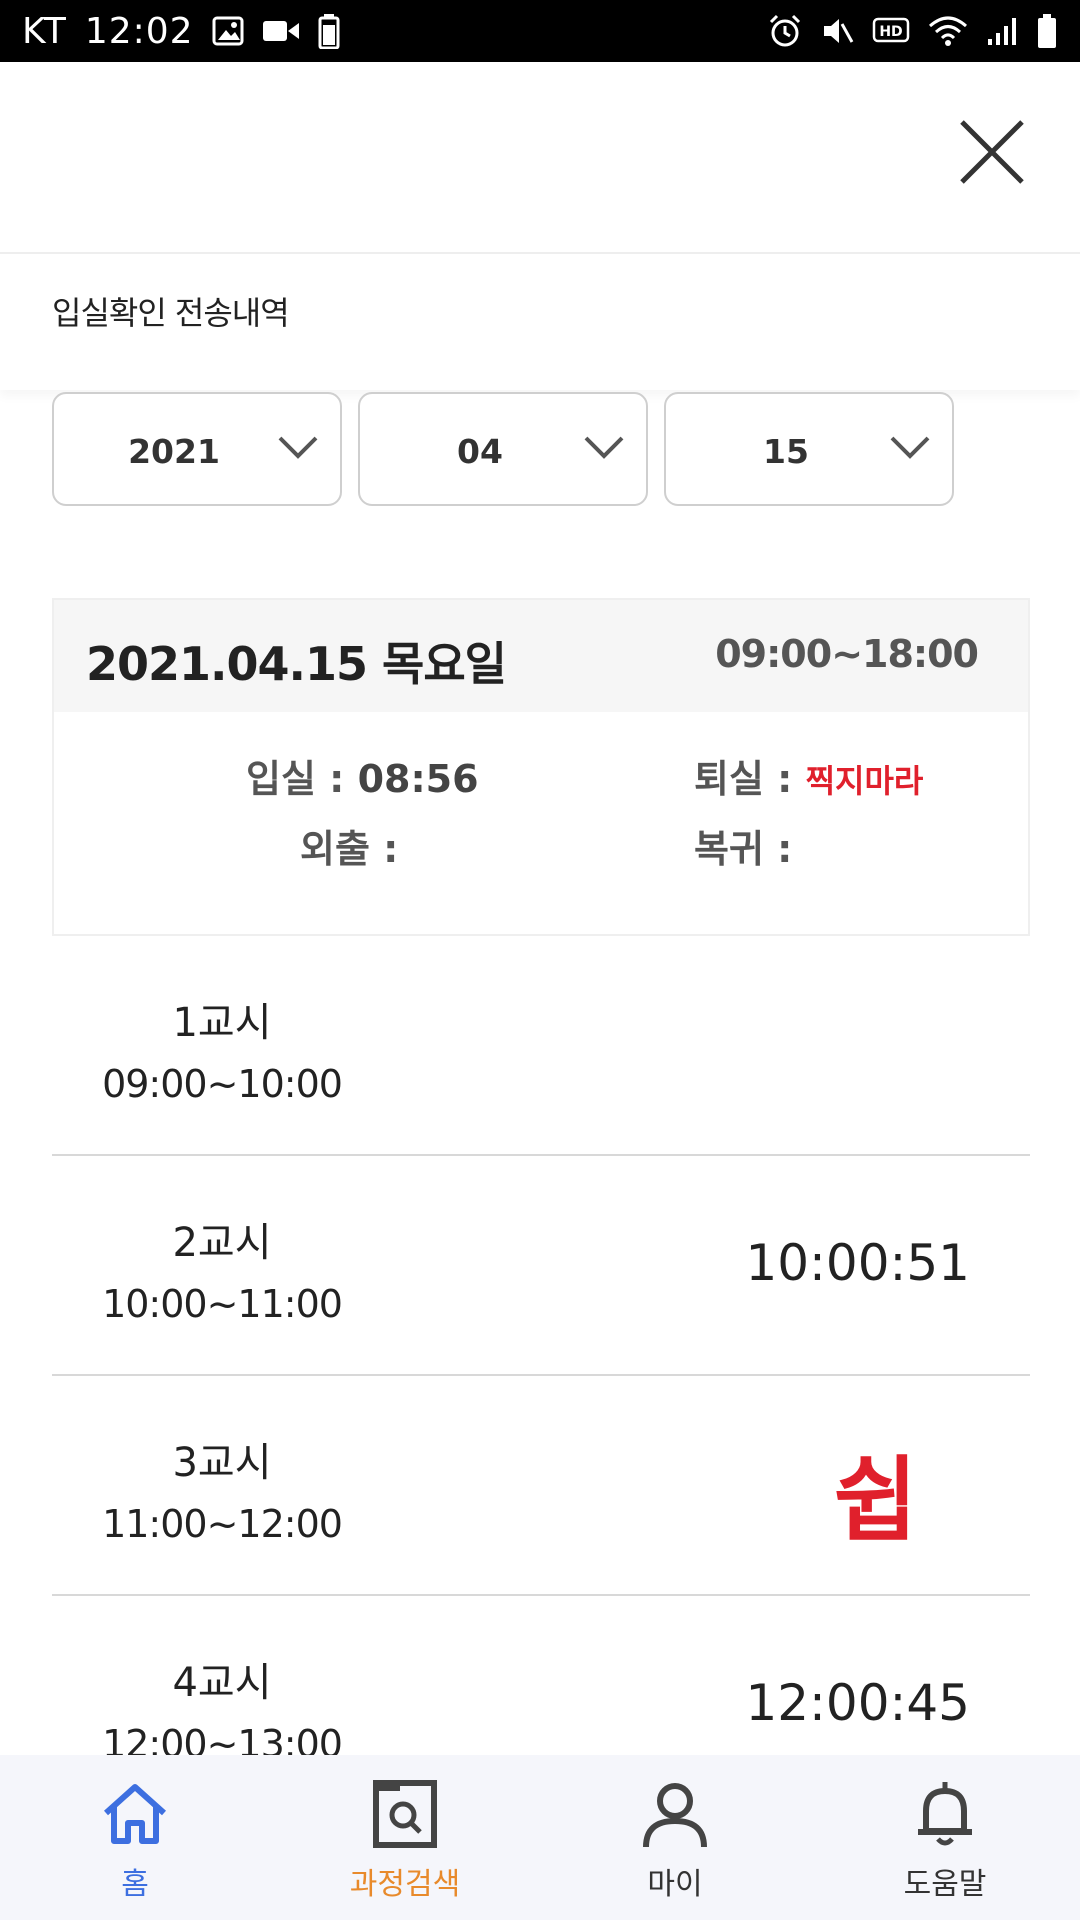 This screenshot has width=1080, height=1920. I want to click on status-bar: KT 12:02 HD, so click(540, 31).